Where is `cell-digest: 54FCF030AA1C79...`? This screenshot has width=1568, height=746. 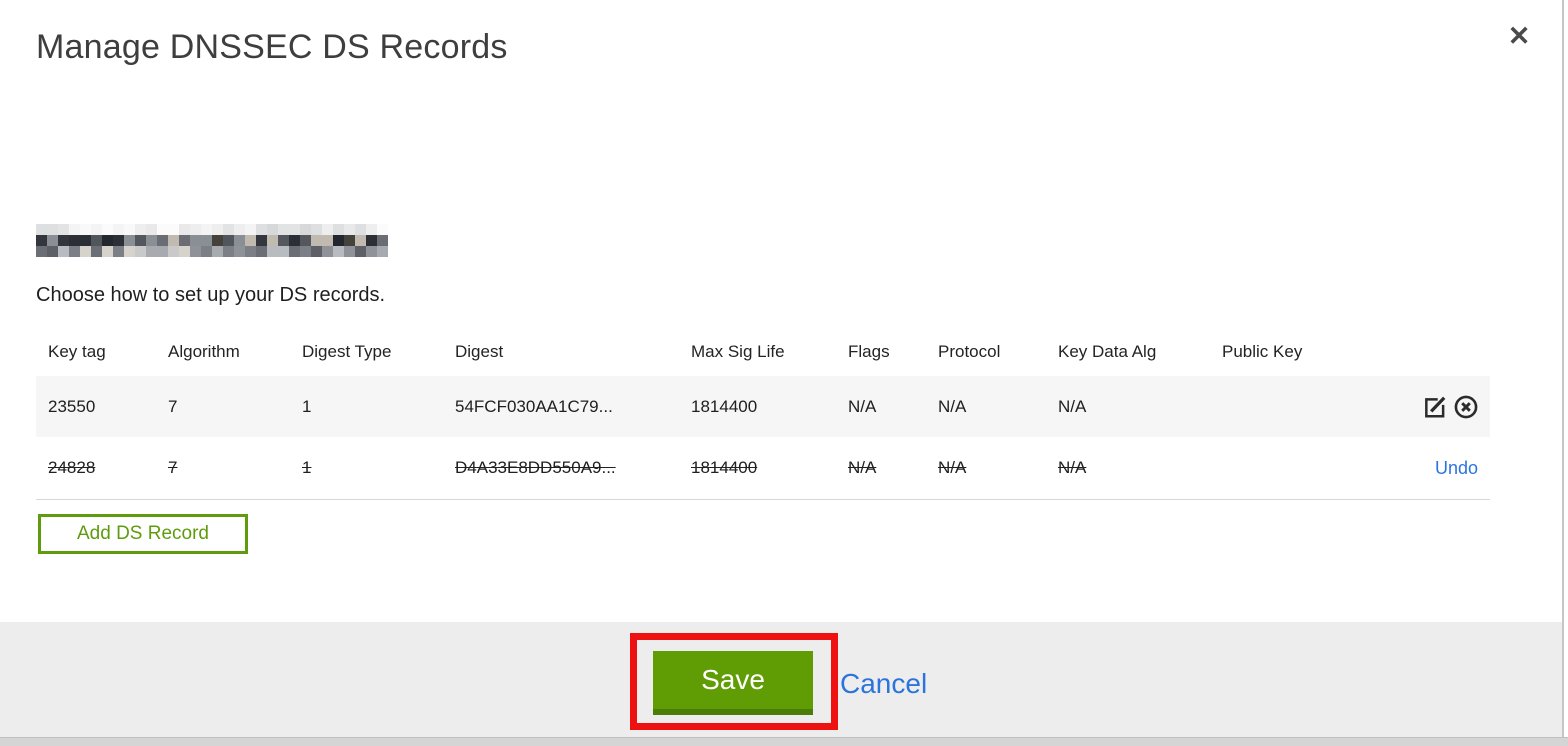 cell-digest: 54FCF030AA1C79... is located at coordinates (534, 406).